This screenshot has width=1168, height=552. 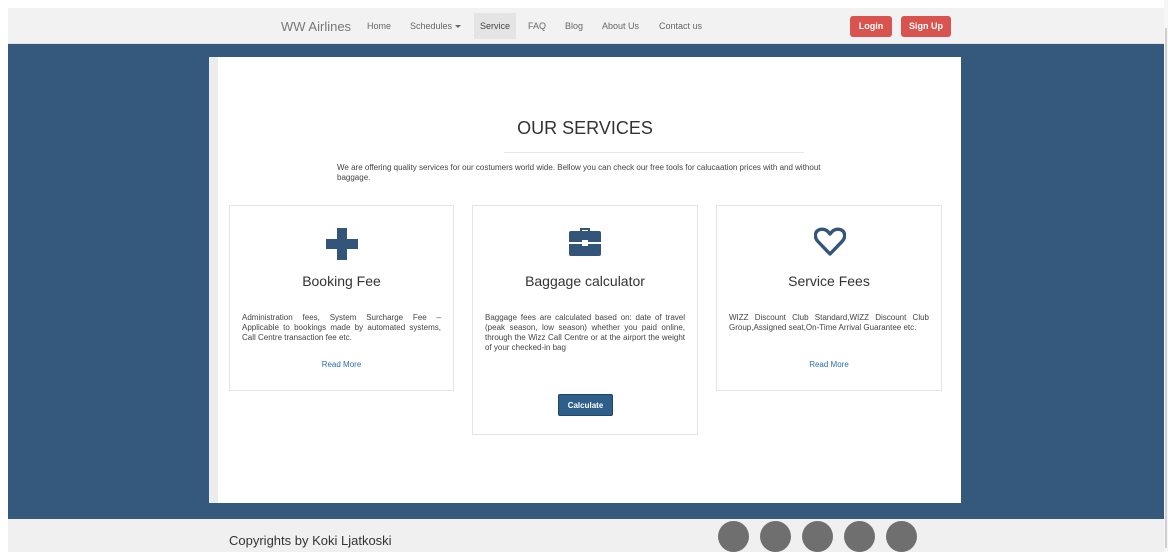 I want to click on nav-schedules-dropdown: Schedules, so click(x=436, y=26).